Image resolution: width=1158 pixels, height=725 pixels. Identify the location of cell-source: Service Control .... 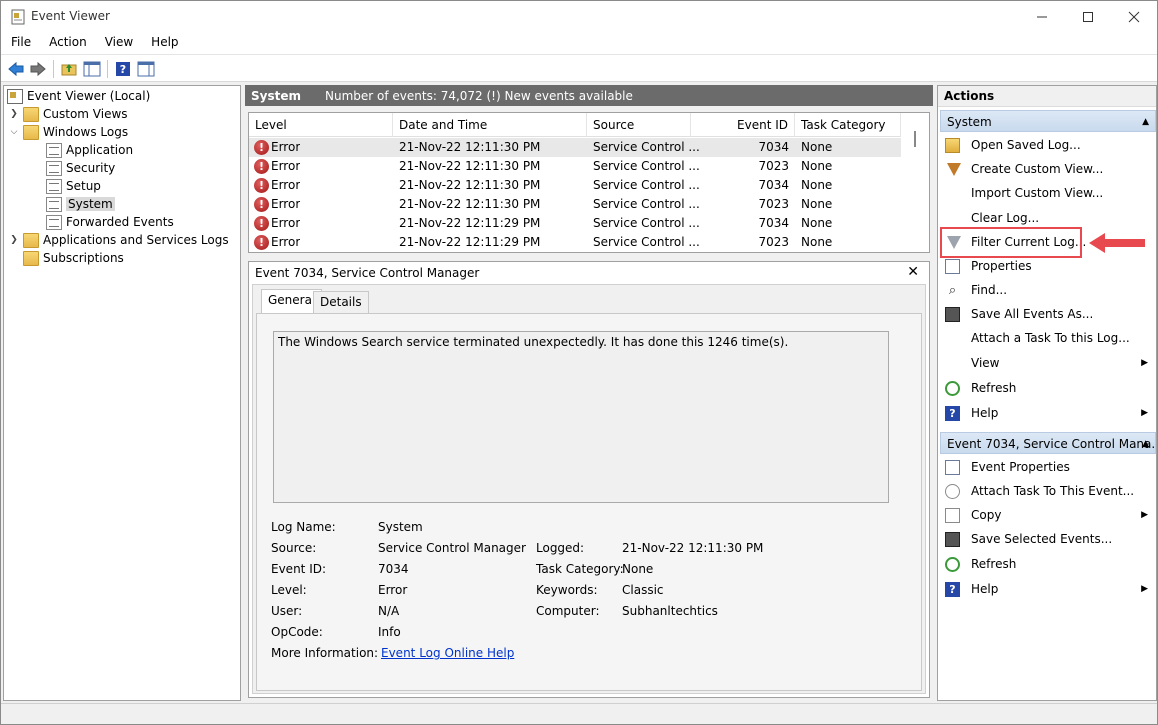
(646, 223).